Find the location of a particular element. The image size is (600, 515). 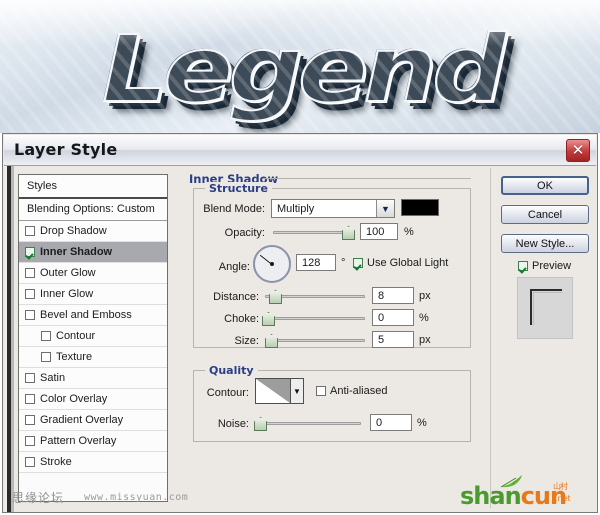

checkbox-bevel-and-emboss is located at coordinates (30, 315).